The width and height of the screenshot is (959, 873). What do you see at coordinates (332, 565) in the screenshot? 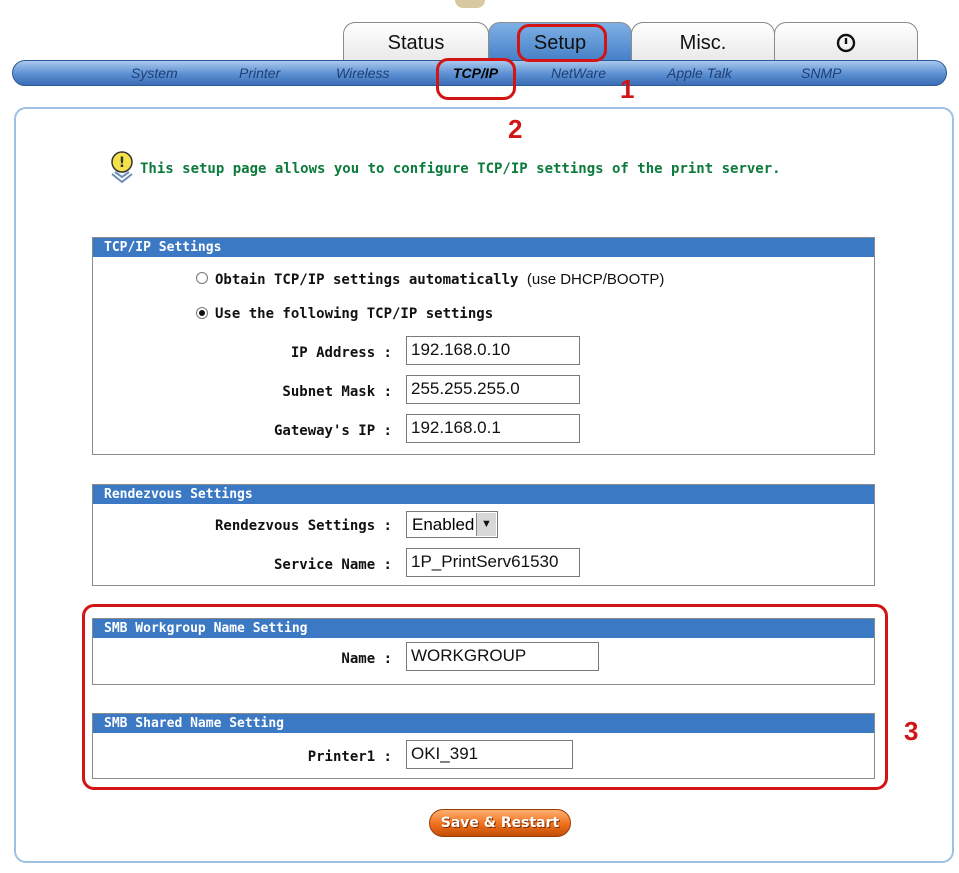
I see `service-name-label: Service Name :` at bounding box center [332, 565].